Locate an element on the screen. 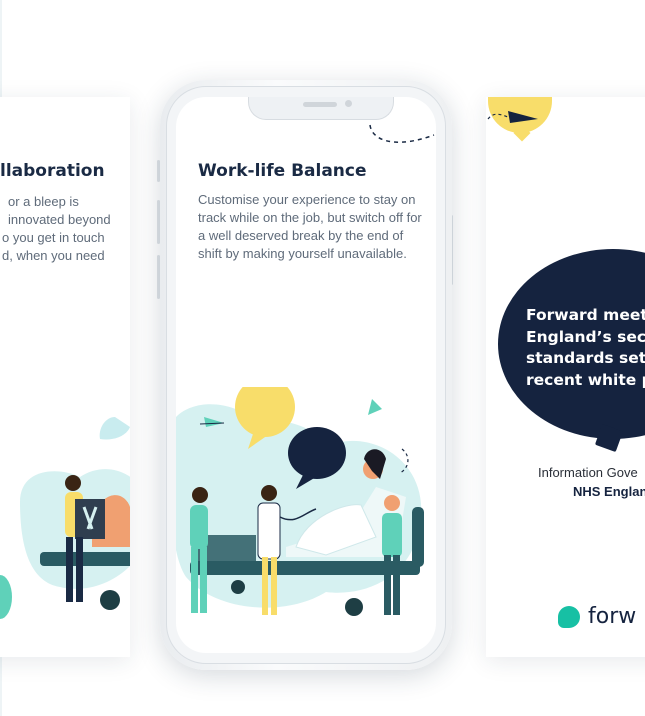 This screenshot has width=645, height=716. security-line: standards set o is located at coordinates (585, 358).